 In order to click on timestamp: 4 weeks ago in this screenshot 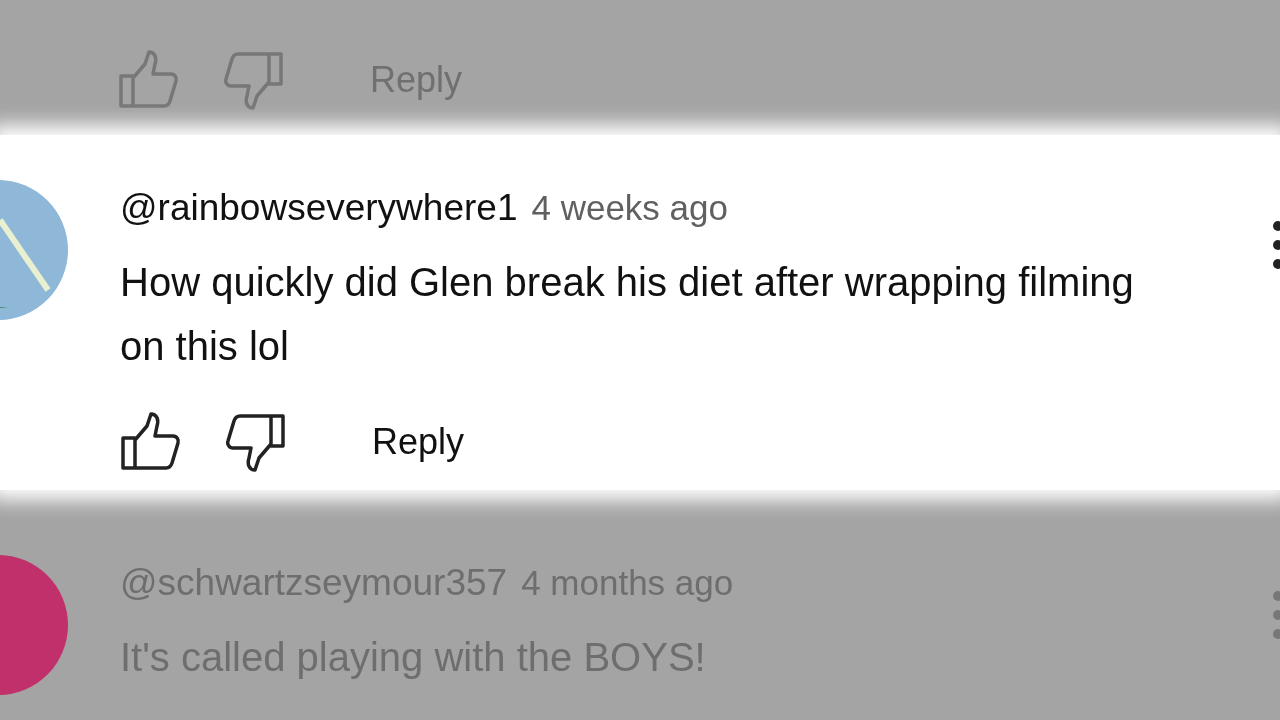, I will do `click(629, 207)`.